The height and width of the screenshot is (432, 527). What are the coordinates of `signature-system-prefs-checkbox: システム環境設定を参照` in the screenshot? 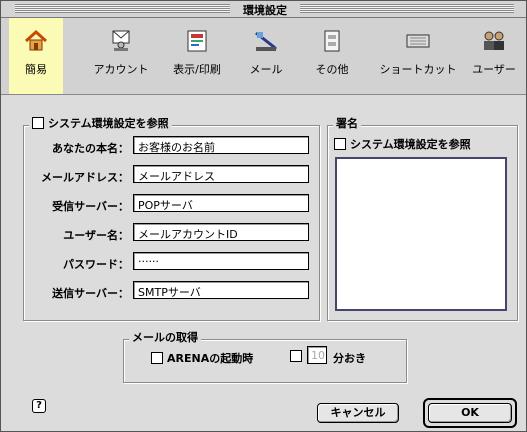 It's located at (402, 144).